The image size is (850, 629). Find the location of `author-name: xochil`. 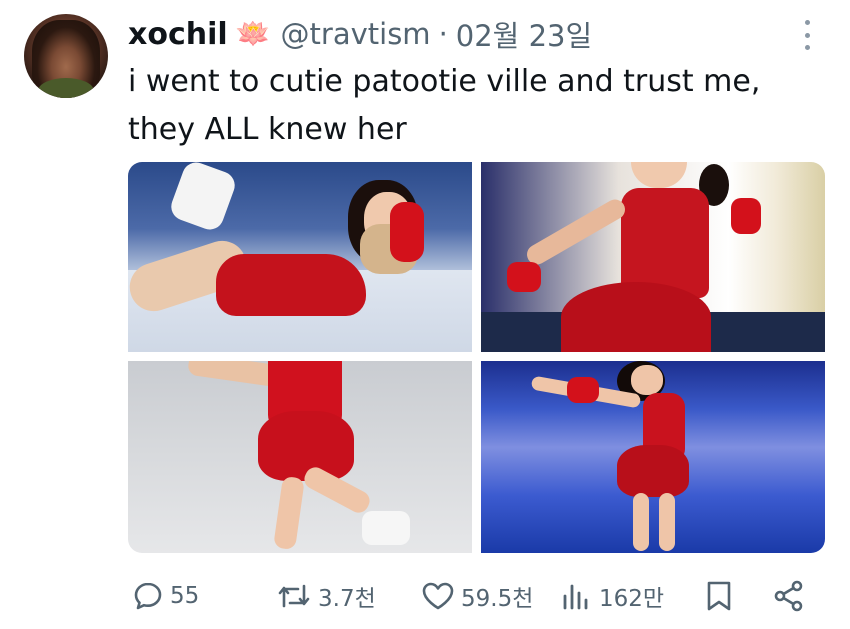

author-name: xochil is located at coordinates (178, 34).